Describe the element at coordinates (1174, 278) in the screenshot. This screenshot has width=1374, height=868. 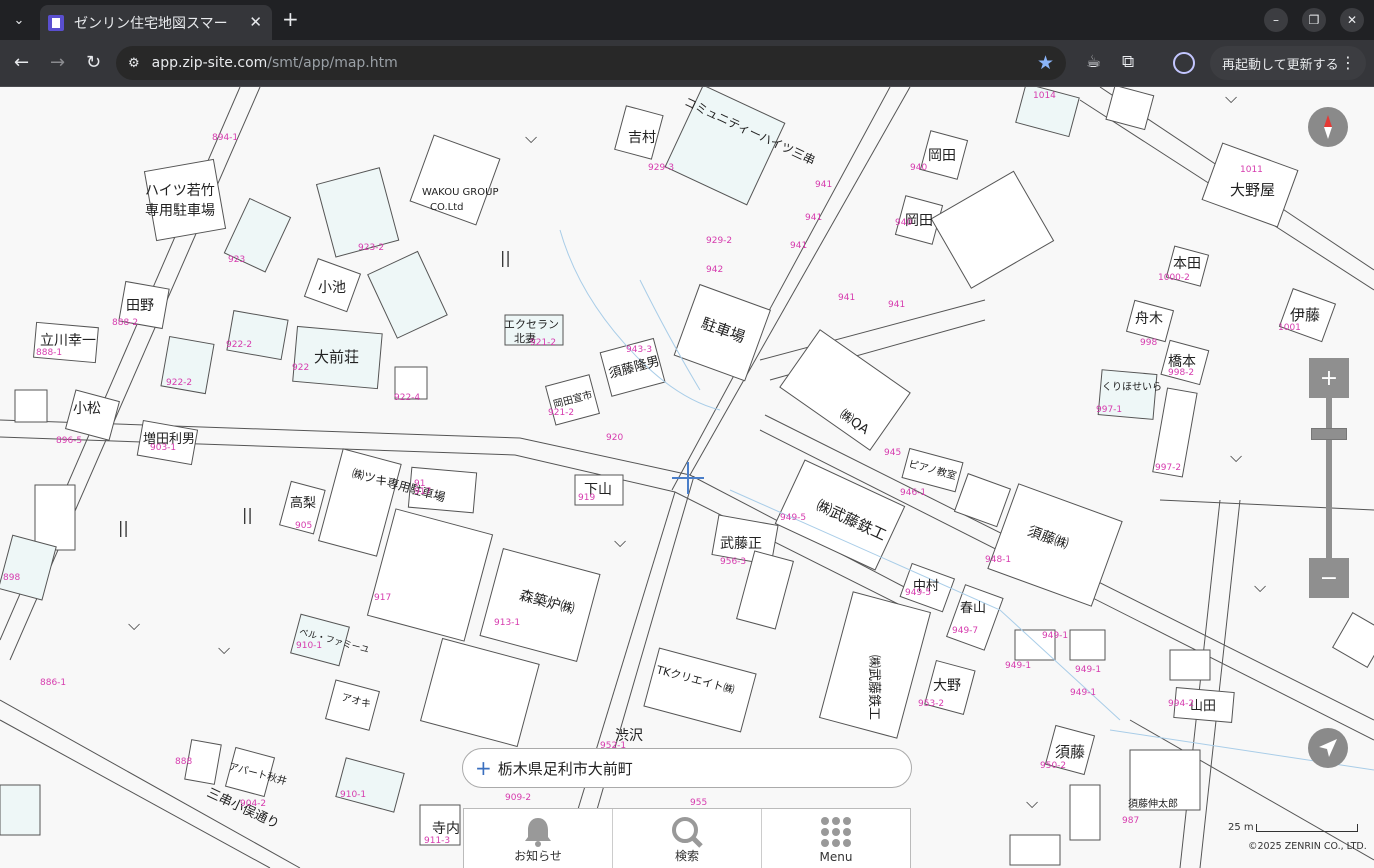
I see `svg-text: 1000-2` at that location.